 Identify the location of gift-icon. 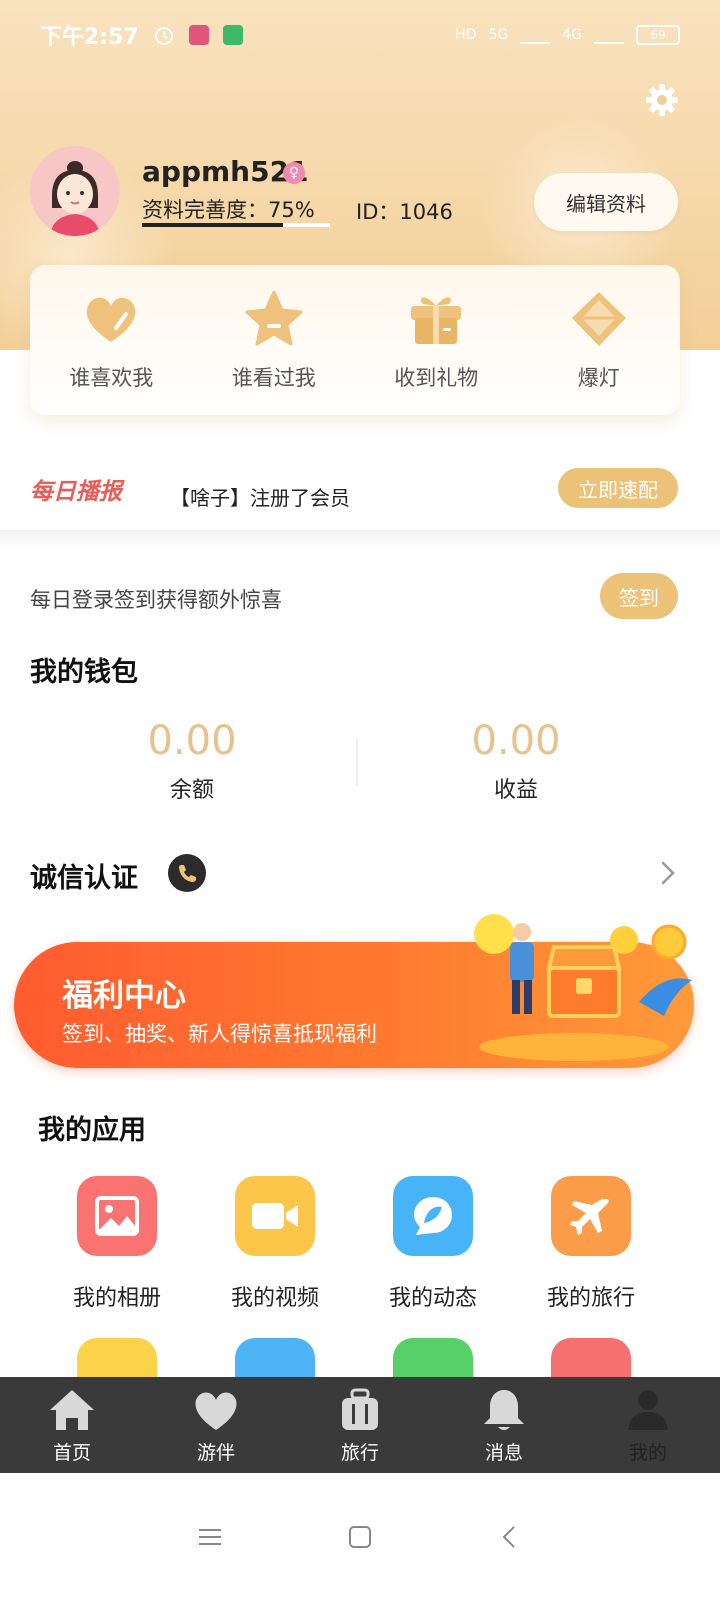
(436, 320).